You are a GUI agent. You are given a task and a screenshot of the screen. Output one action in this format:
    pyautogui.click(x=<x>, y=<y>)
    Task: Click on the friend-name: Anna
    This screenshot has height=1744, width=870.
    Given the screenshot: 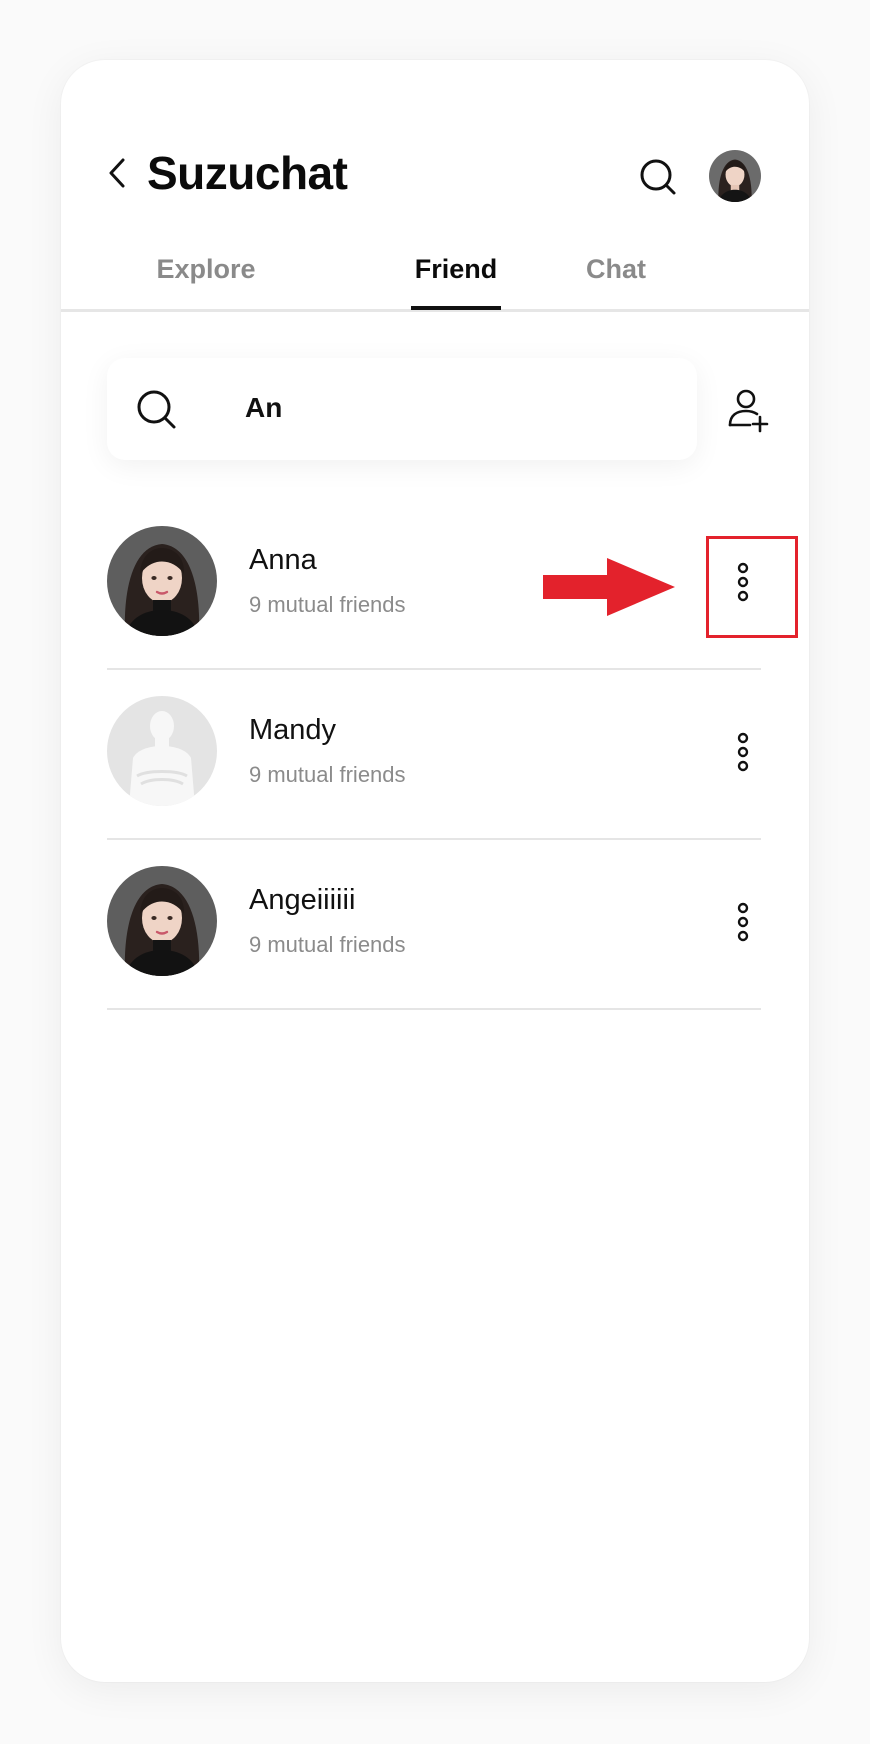 What is the action you would take?
    pyautogui.click(x=283, y=560)
    